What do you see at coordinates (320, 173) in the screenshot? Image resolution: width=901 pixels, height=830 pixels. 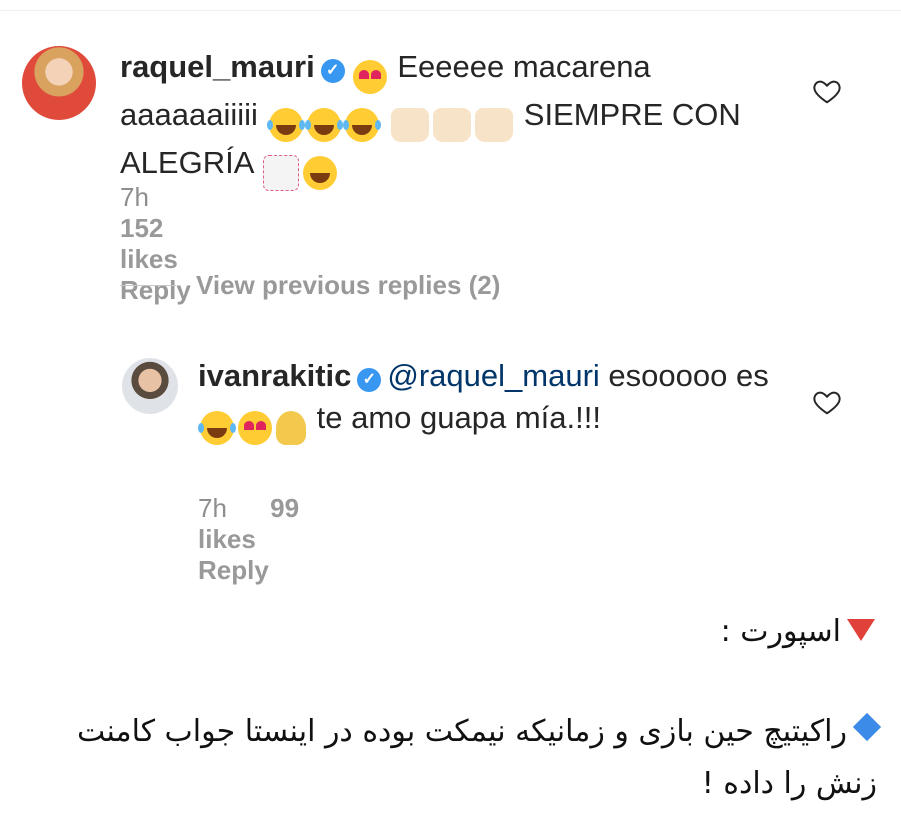 I see `smile-emoji-icon: 😄` at bounding box center [320, 173].